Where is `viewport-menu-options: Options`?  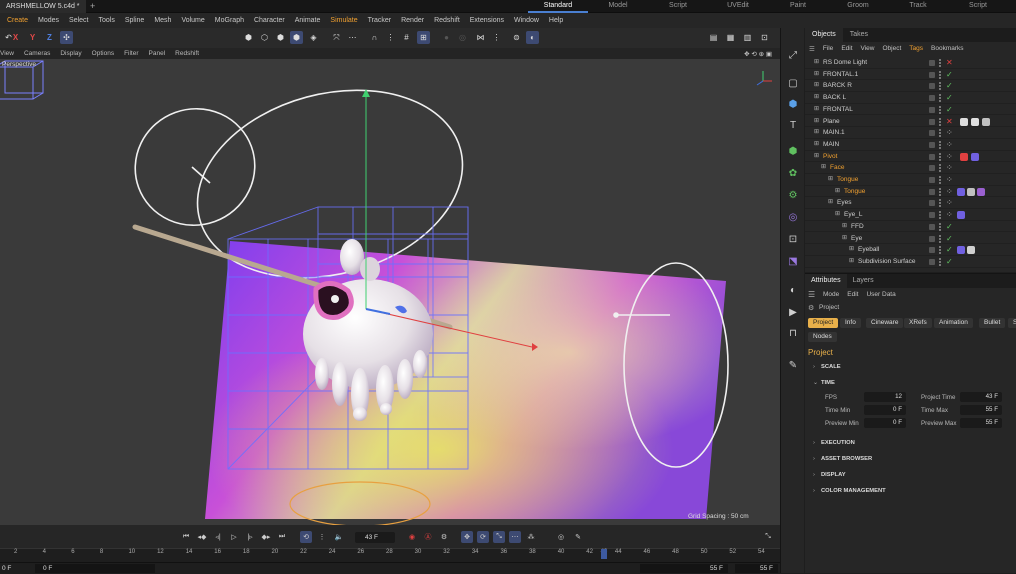 viewport-menu-options: Options is located at coordinates (103, 53).